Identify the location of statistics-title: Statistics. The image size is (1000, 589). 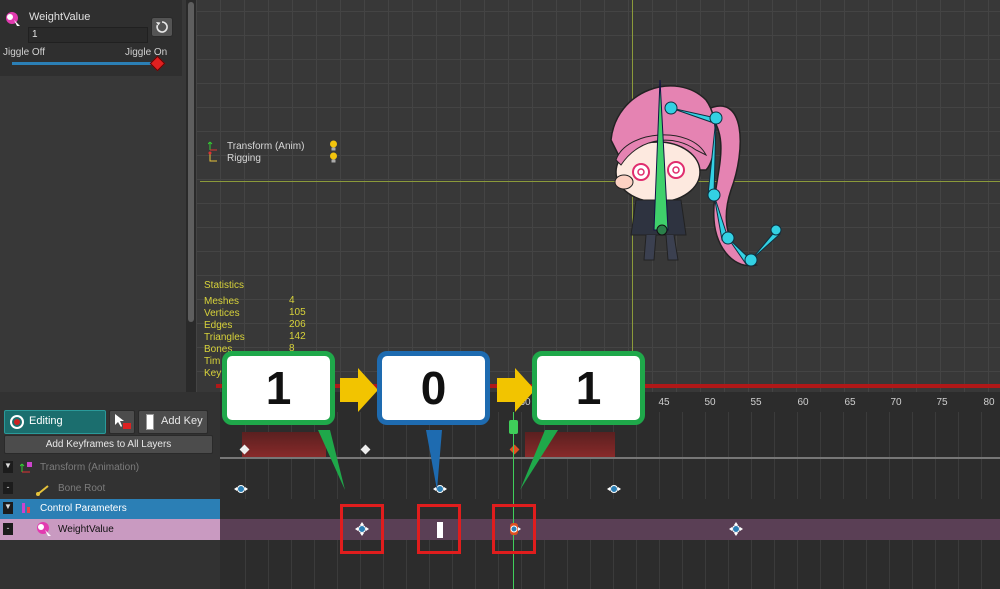
(224, 285).